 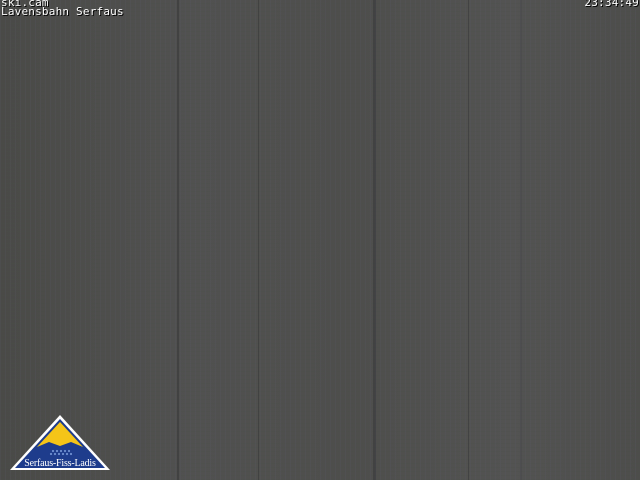 I want to click on logo-text: Serfaus-Fiss-Ladis, so click(x=60, y=463).